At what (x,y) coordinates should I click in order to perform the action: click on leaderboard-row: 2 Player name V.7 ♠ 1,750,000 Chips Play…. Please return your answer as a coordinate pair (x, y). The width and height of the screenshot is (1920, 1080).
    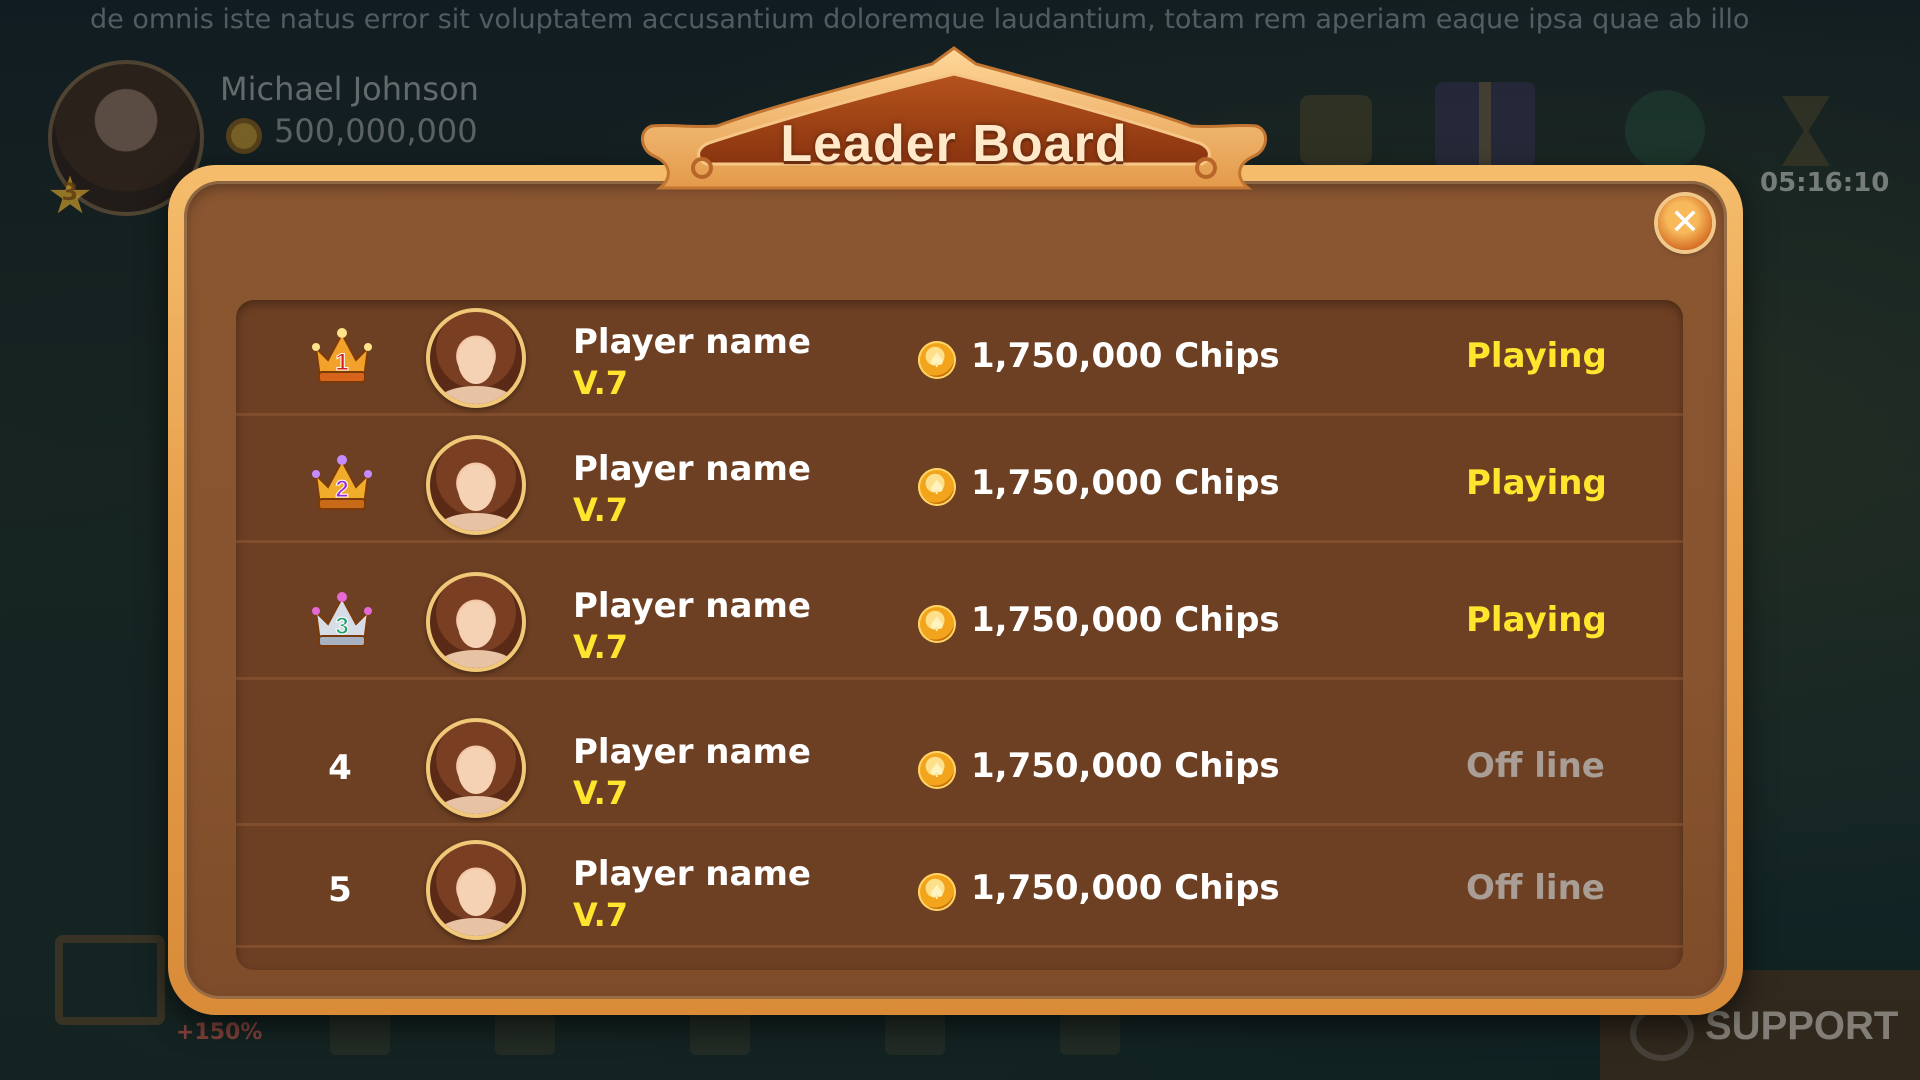
    Looking at the image, I should click on (959, 485).